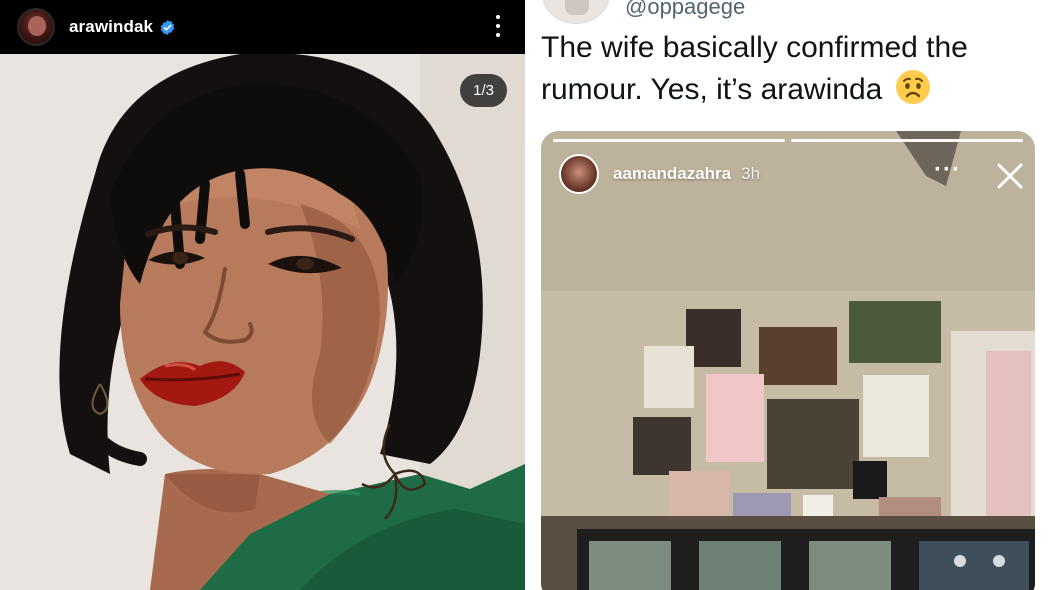  I want to click on tweet-avatar, so click(576, 12).